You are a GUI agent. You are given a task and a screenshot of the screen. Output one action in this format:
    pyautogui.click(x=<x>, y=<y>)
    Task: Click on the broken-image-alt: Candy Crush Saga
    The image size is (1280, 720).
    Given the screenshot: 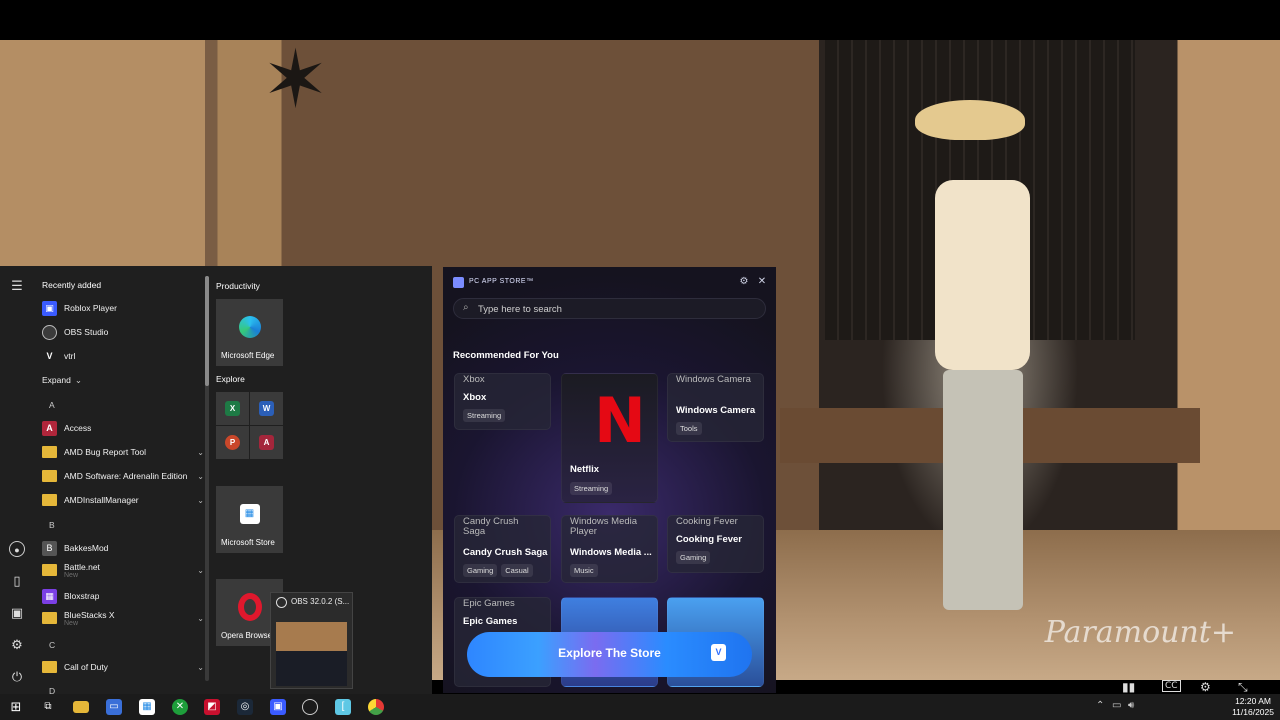 What is the action you would take?
    pyautogui.click(x=491, y=526)
    